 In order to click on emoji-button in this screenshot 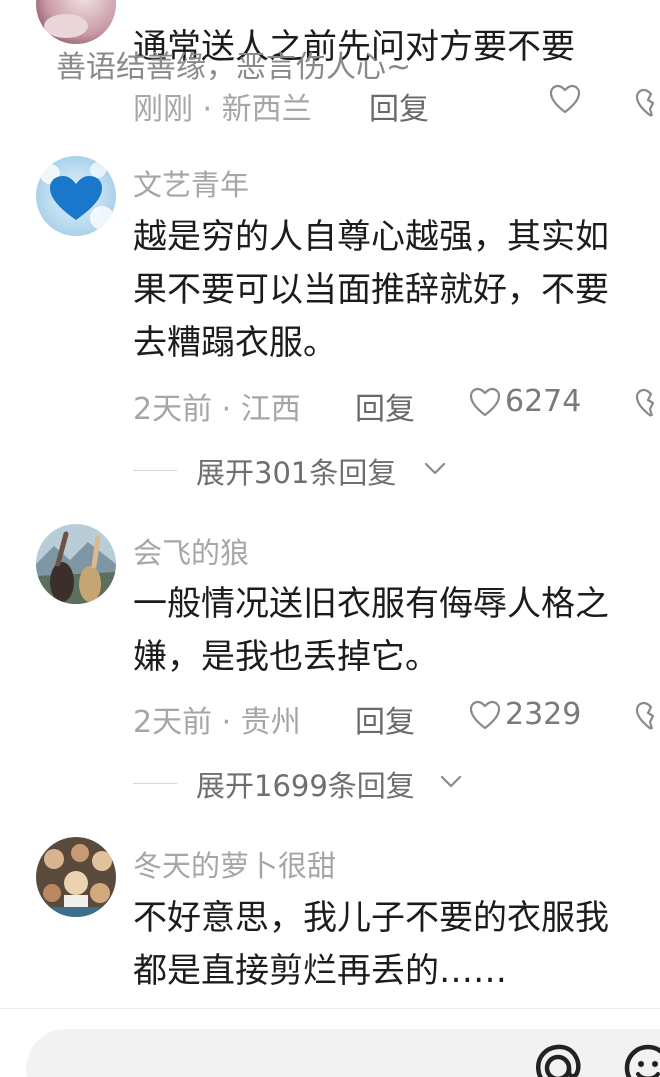, I will do `click(641, 1059)`.